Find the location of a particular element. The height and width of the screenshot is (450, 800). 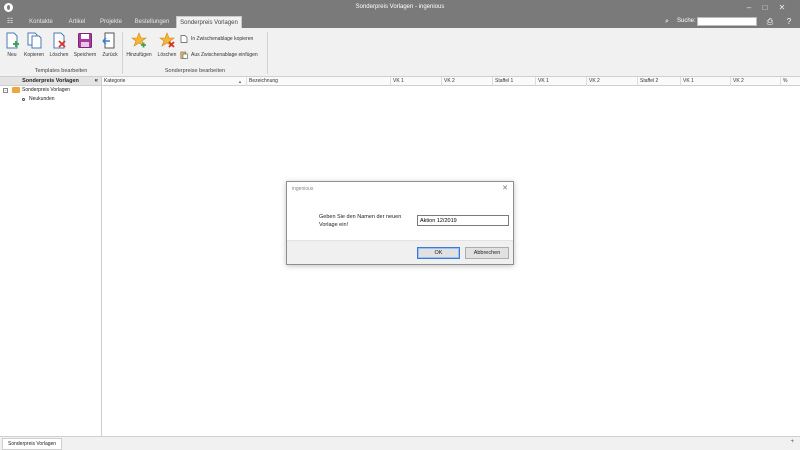

search-label: Suche: is located at coordinates (686, 21).